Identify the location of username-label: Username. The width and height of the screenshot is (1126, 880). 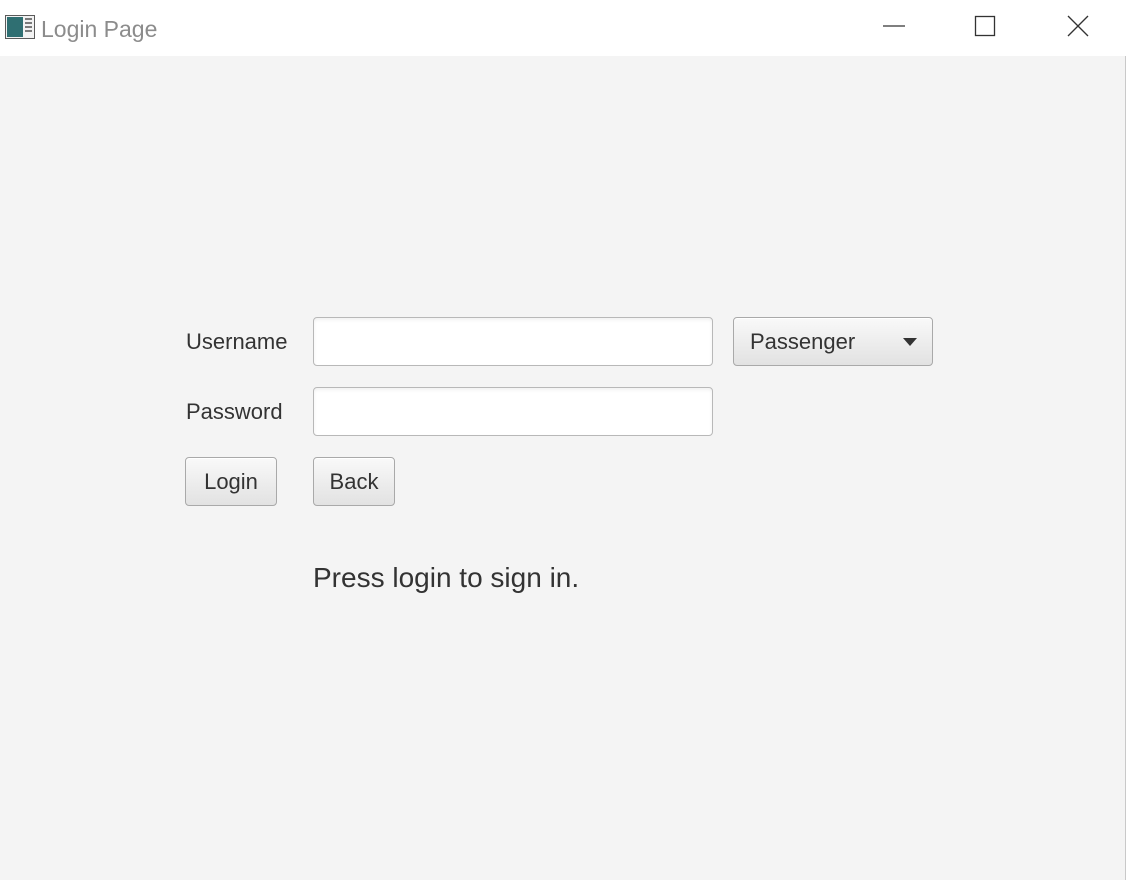
(237, 341).